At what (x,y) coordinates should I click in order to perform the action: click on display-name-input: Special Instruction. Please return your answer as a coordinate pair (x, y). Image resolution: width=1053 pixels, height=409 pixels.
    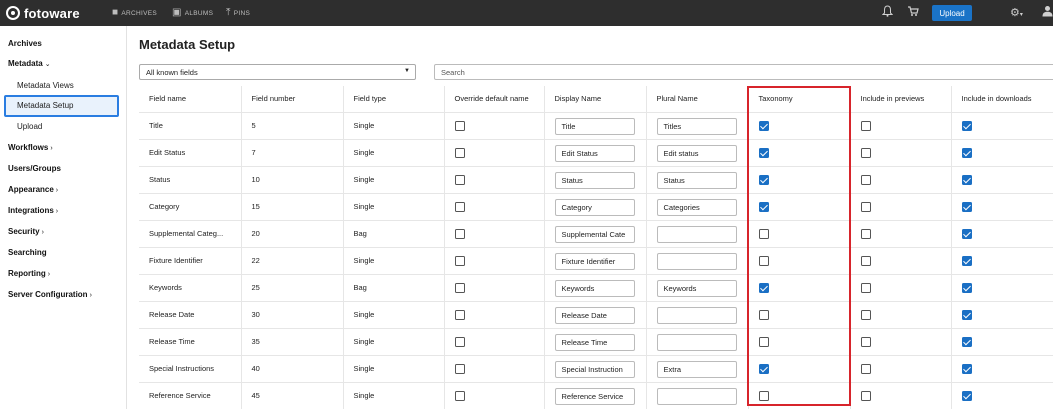
    Looking at the image, I should click on (594, 369).